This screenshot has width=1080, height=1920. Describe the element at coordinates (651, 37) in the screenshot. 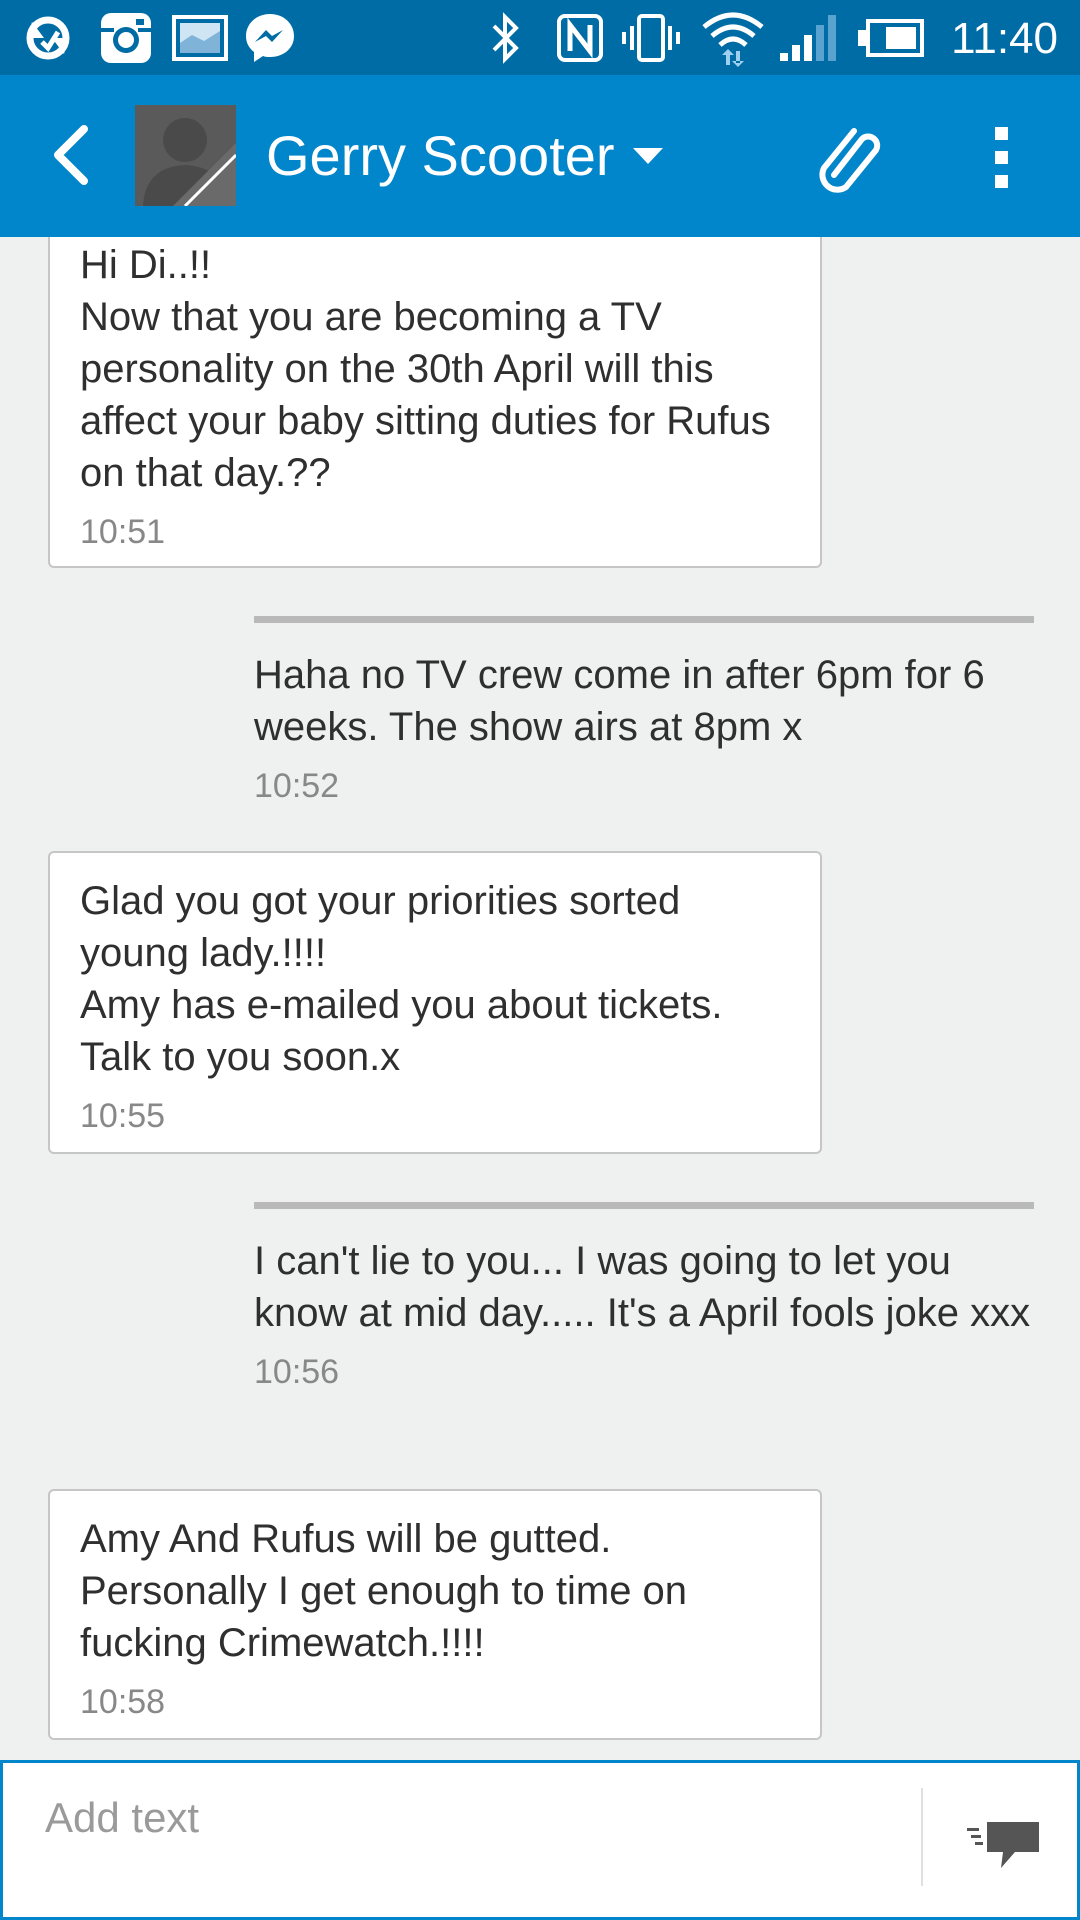

I see `vibrate-icon` at that location.